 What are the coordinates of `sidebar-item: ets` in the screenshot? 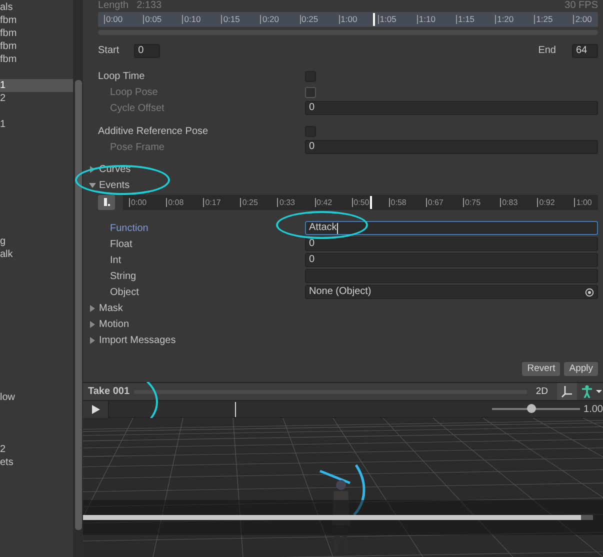 It's located at (36, 462).